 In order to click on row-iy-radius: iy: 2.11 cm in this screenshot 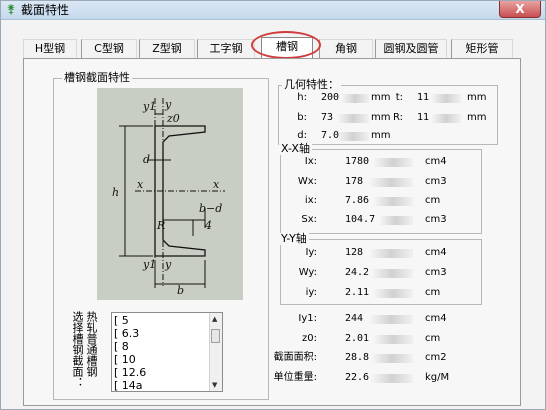, I will do `click(373, 292)`.